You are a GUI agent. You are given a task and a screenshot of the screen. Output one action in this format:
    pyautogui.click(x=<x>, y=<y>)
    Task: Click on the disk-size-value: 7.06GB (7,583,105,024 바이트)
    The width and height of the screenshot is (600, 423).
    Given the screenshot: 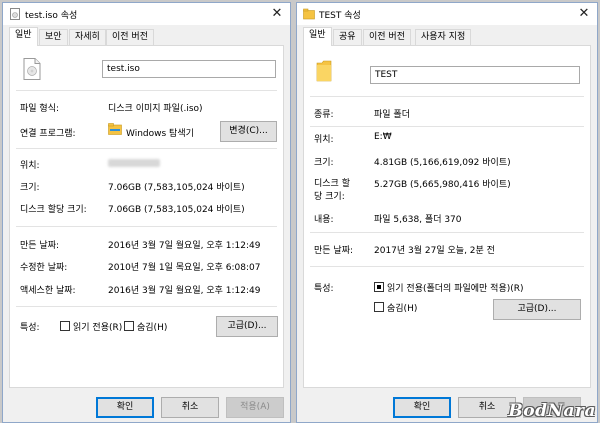 What is the action you would take?
    pyautogui.click(x=176, y=210)
    